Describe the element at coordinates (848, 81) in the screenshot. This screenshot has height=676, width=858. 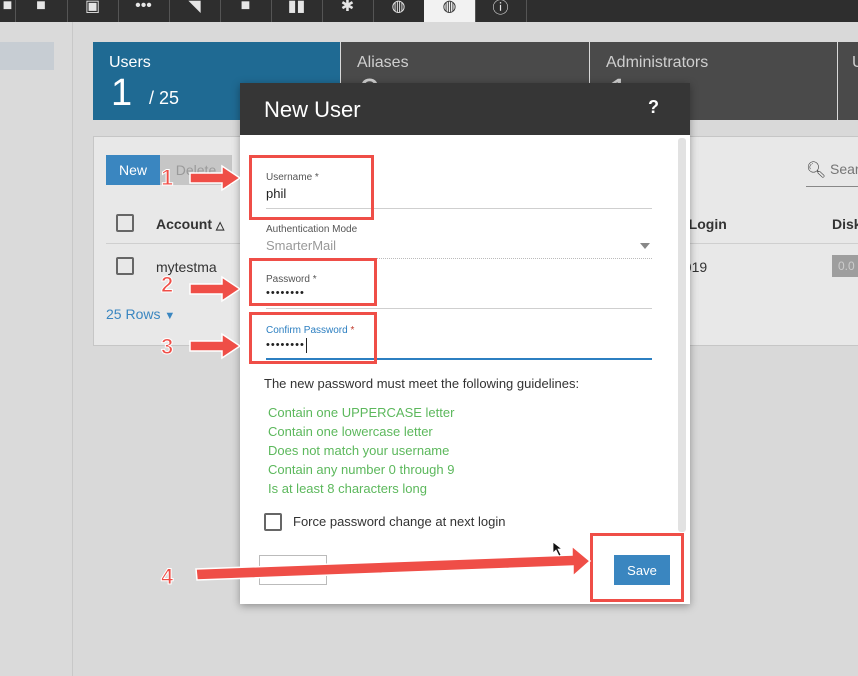
I see `fourth-card: U` at that location.